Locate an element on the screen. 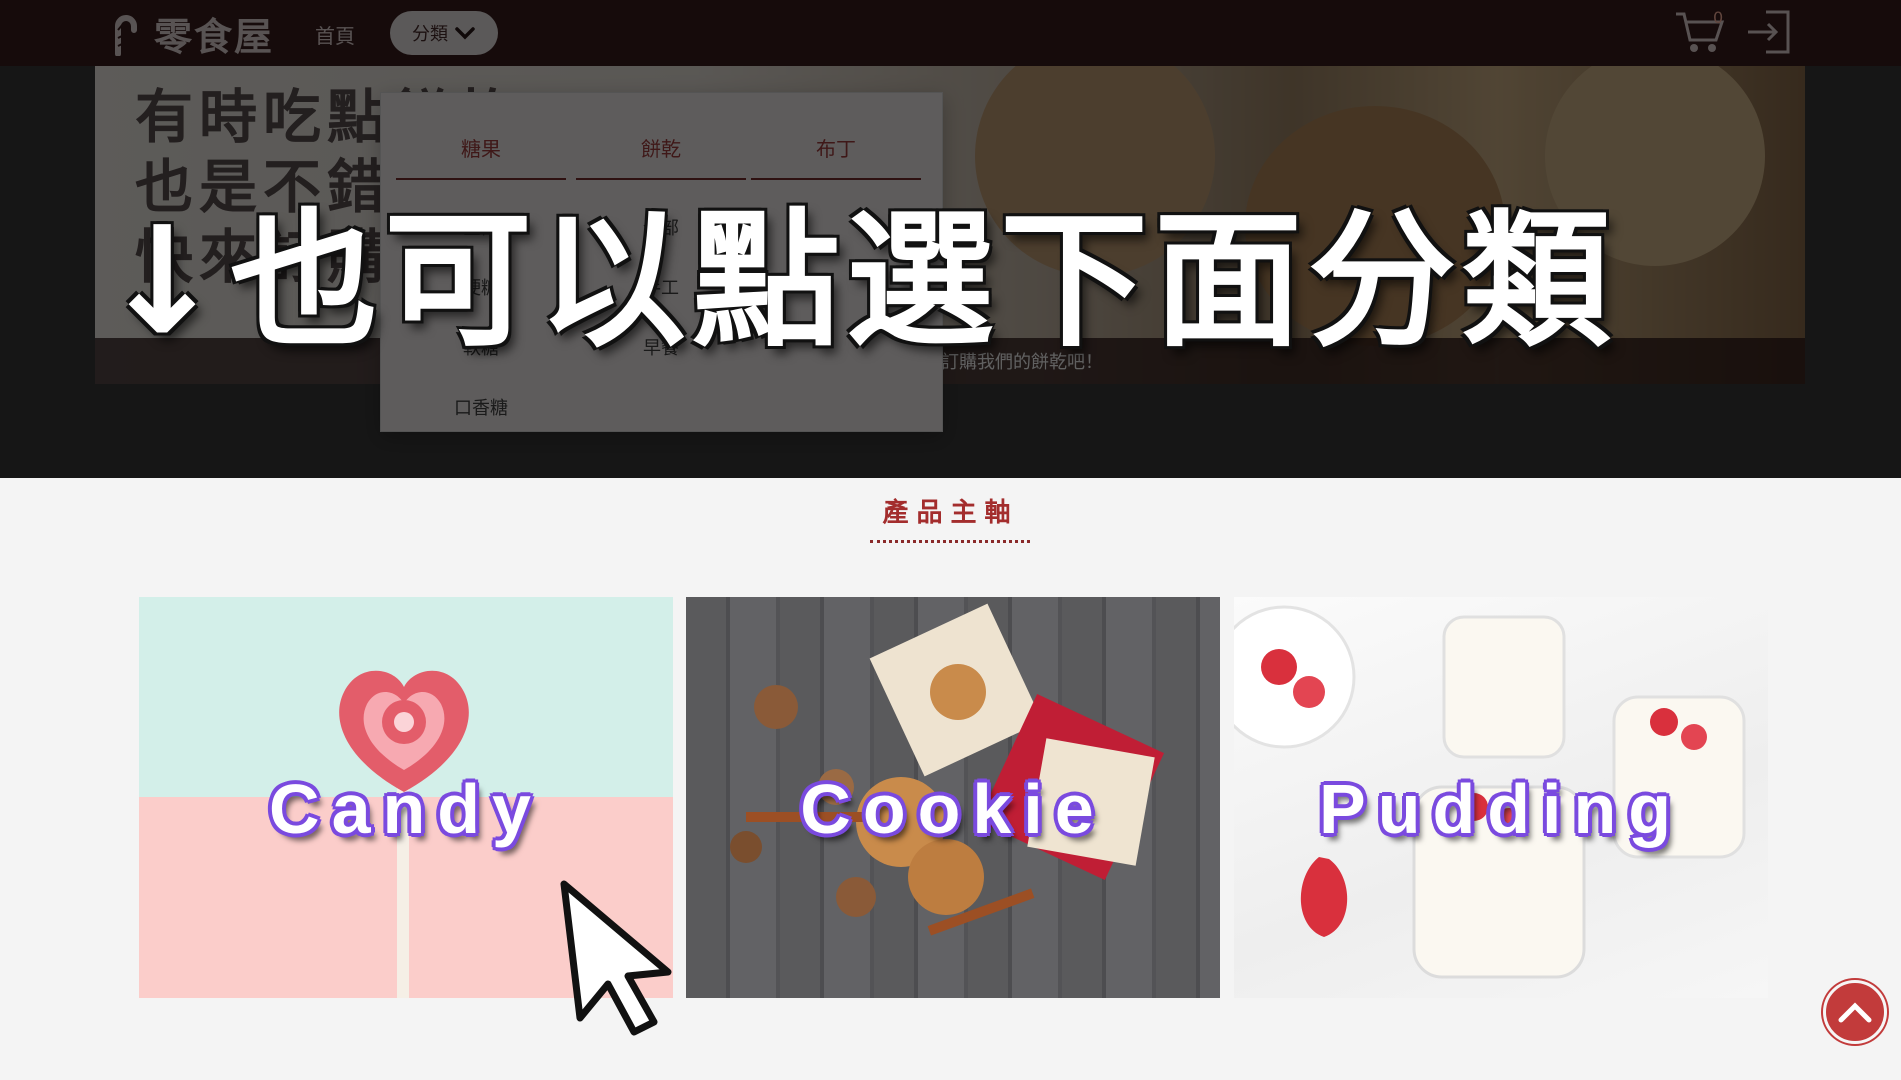 The image size is (1901, 1080). product-label-cookie: Cookie is located at coordinates (953, 809).